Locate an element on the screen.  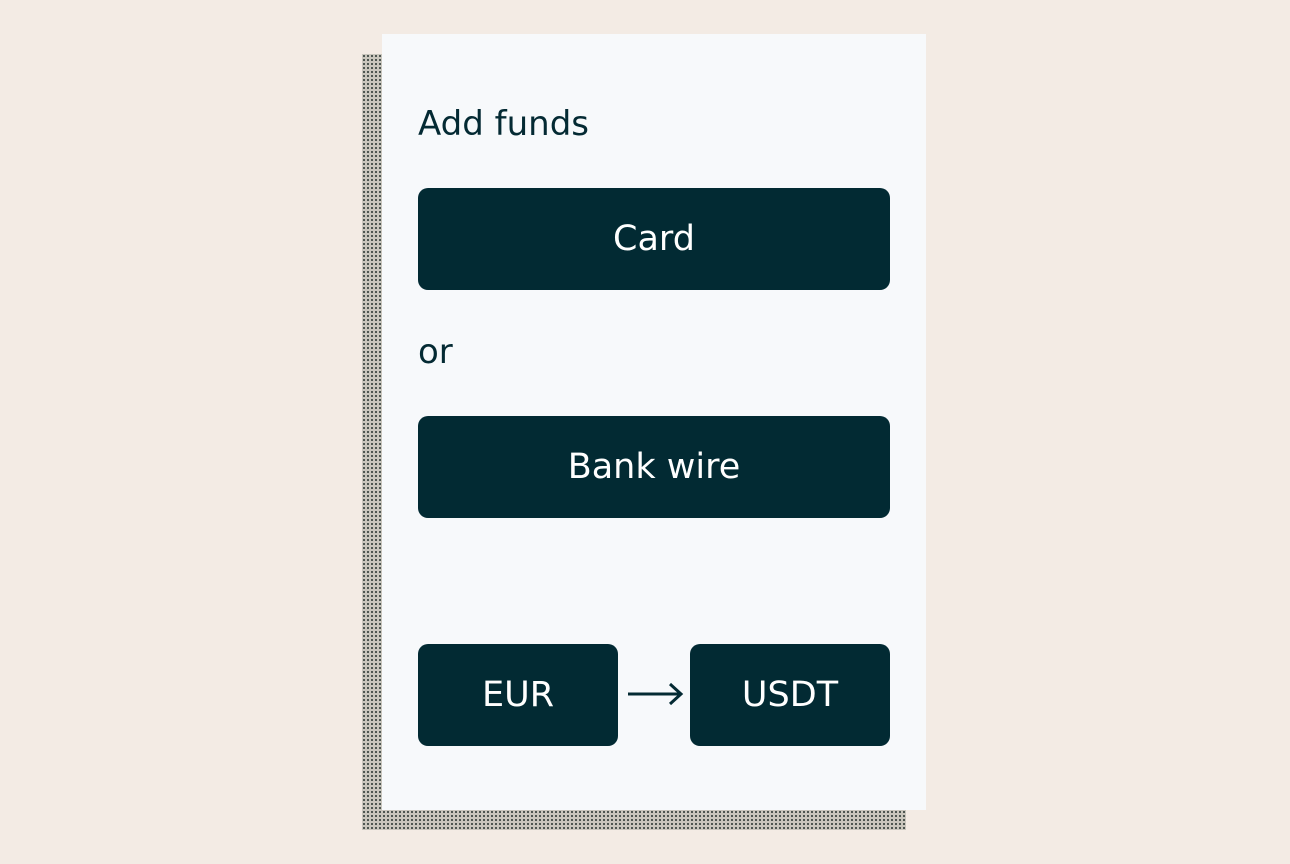
bank-wire-button: Bank wire is located at coordinates (654, 467).